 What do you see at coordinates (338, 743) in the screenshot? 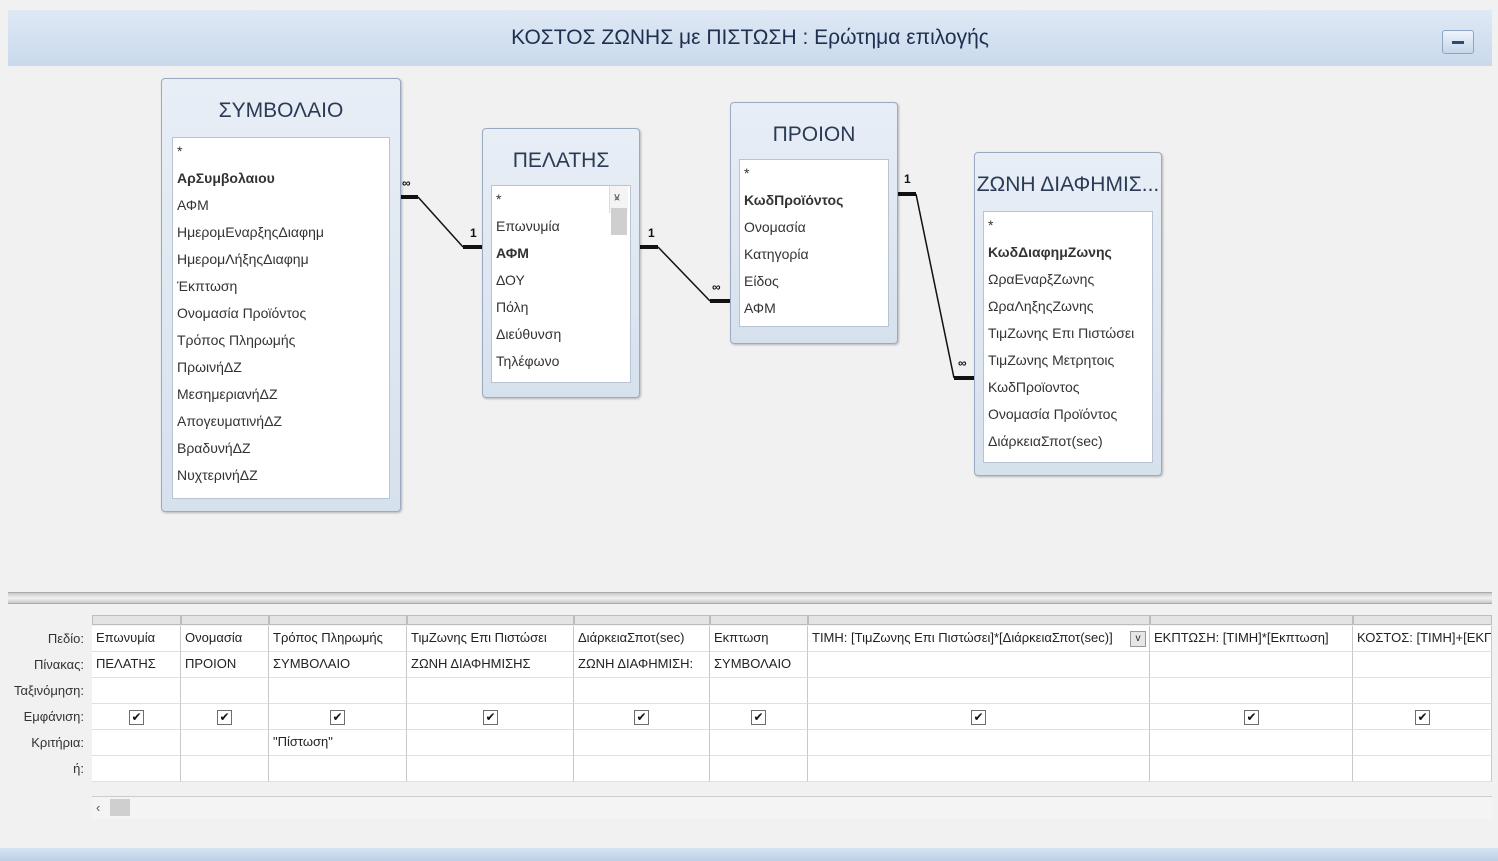
I see `grid-criteria-cell: "Πίστωση"` at bounding box center [338, 743].